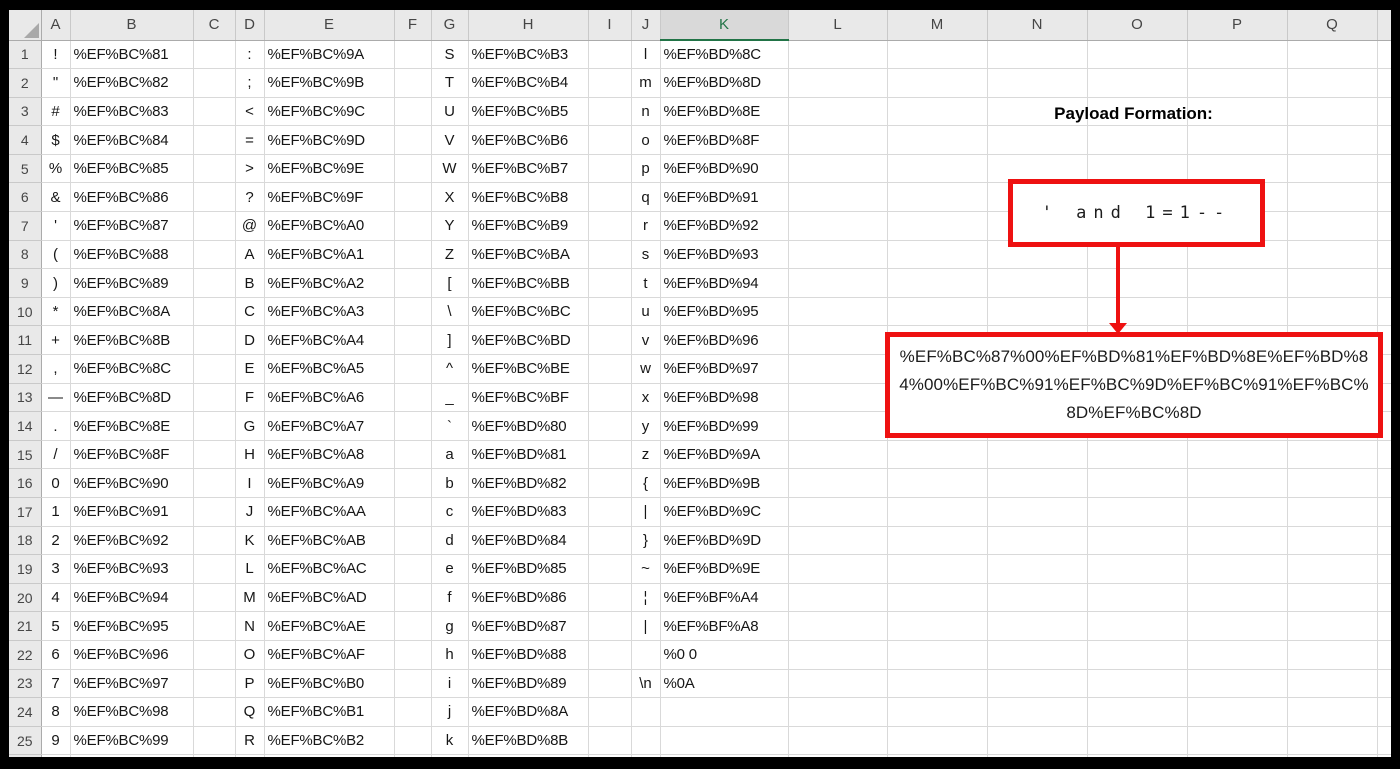  Describe the element at coordinates (56, 140) in the screenshot. I see `cell-A4: $` at that location.